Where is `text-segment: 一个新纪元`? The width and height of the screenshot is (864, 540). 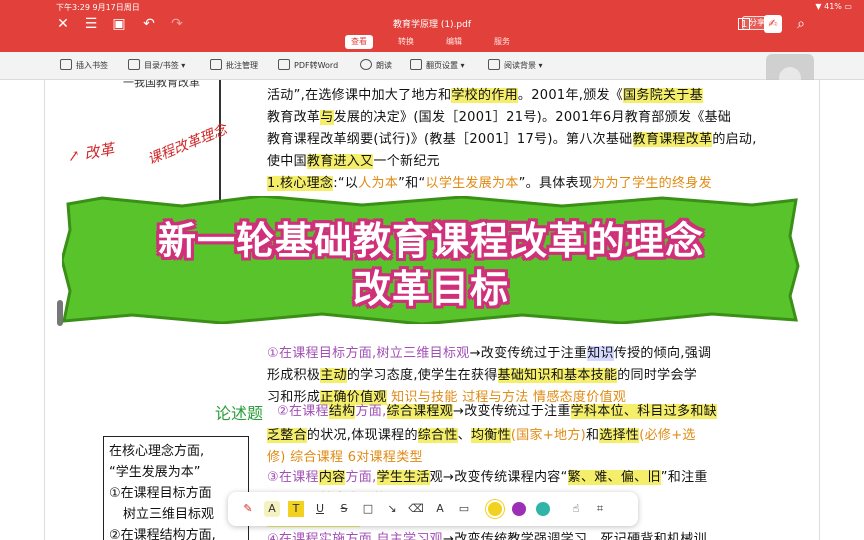
text-segment: 一个新纪元 is located at coordinates (406, 161).